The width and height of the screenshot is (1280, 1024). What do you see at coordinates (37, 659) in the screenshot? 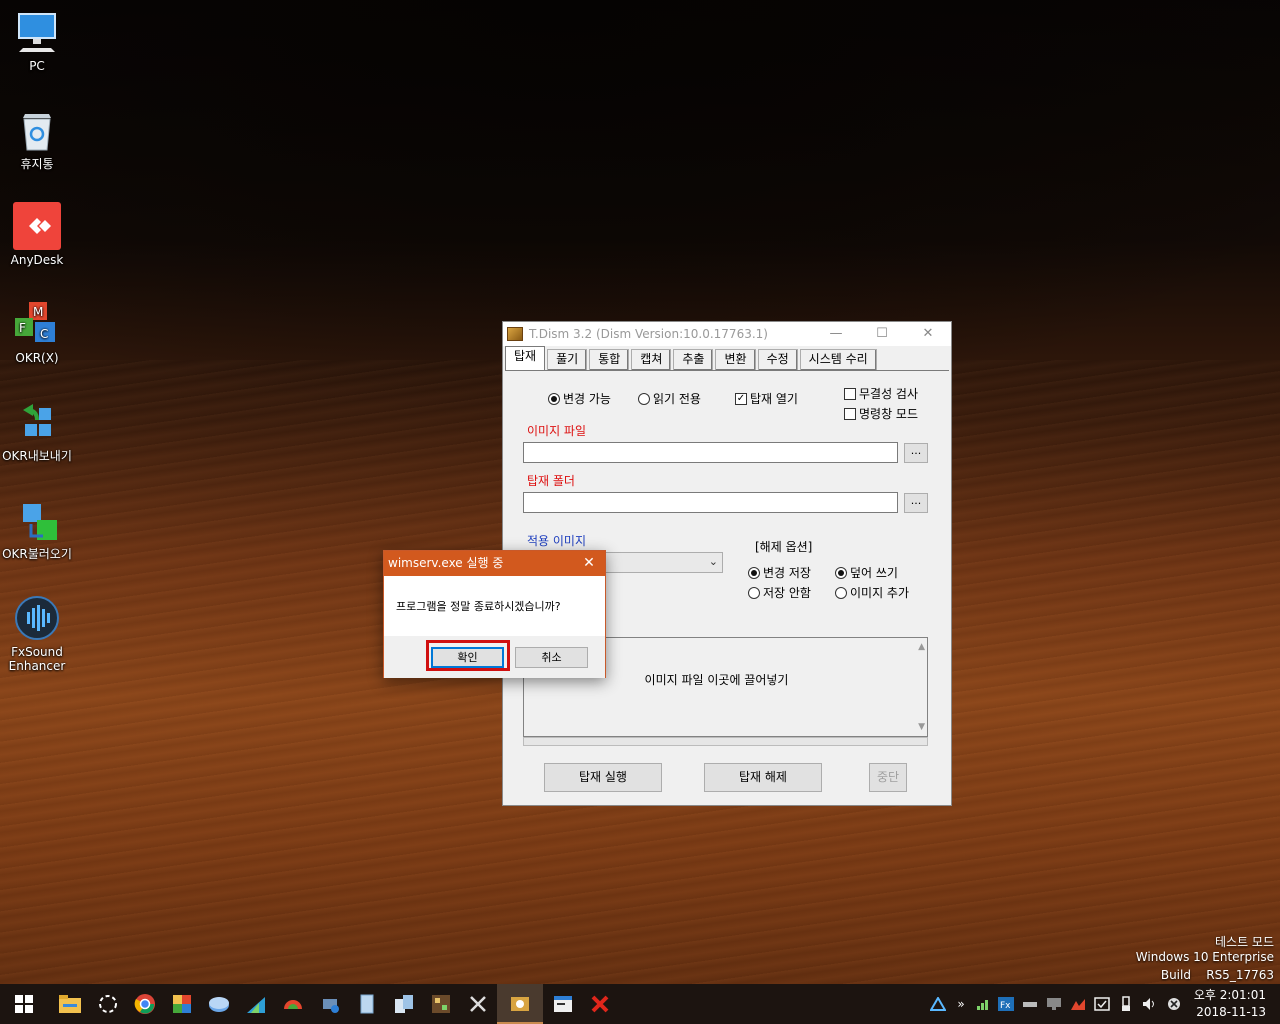
I see `desktop-icon-label: FxSound Enhancer` at bounding box center [37, 659].